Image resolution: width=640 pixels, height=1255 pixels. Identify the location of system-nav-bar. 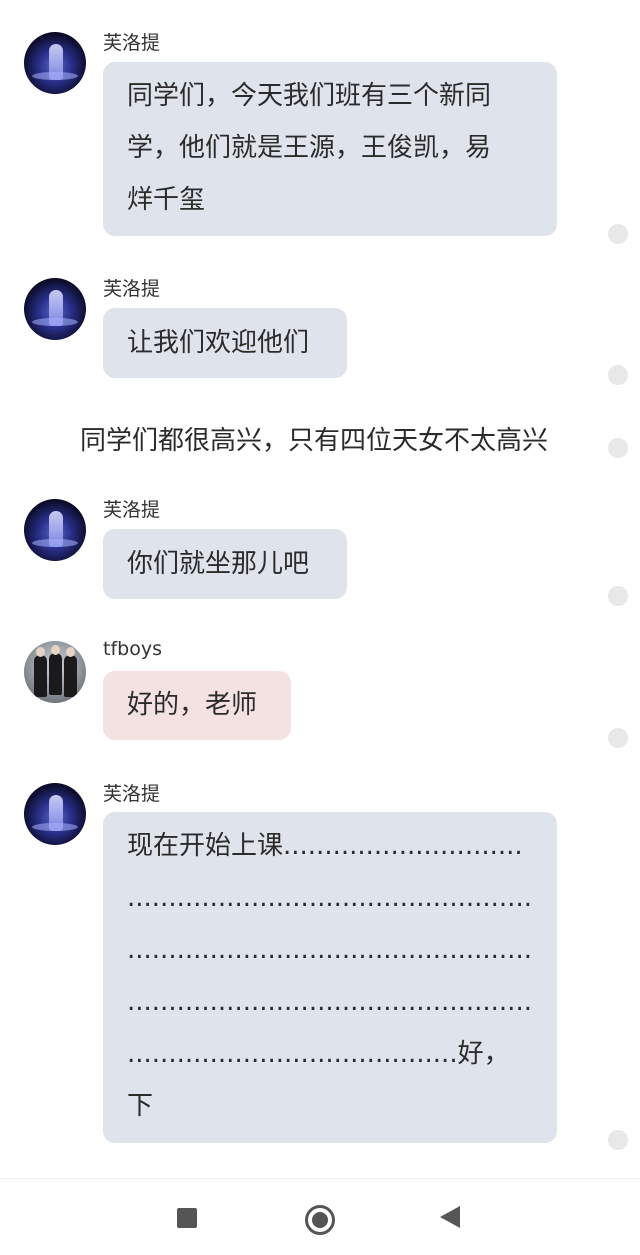
(320, 1216).